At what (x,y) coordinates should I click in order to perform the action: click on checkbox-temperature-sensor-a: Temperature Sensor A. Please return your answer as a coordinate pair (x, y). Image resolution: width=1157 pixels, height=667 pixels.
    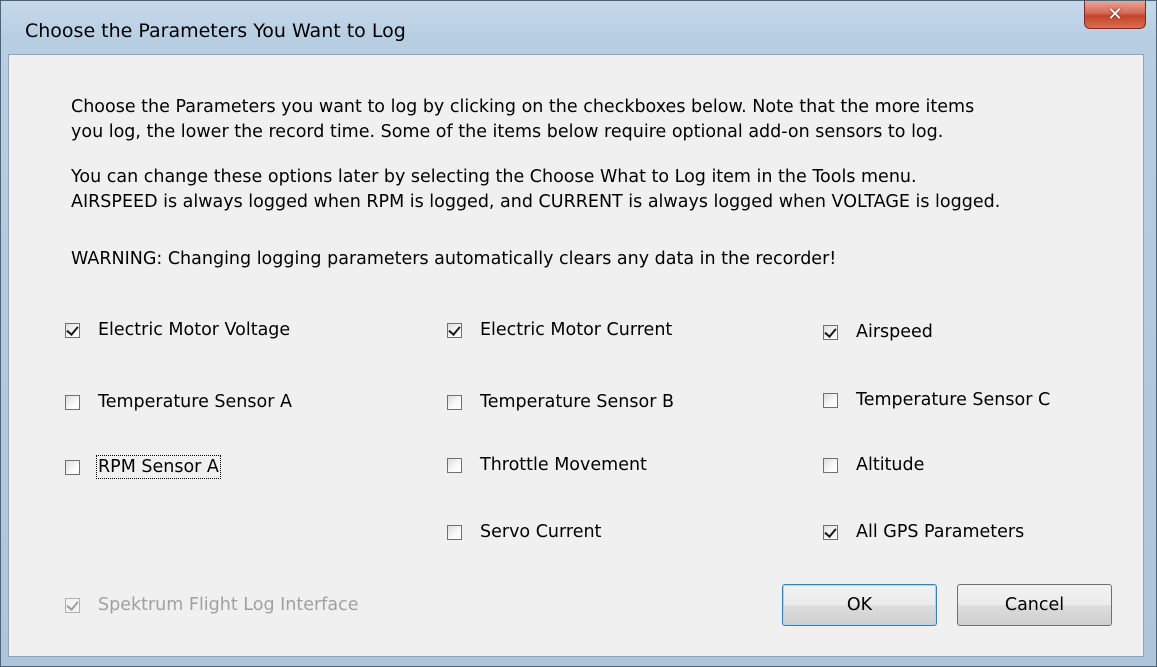
    Looking at the image, I should click on (178, 402).